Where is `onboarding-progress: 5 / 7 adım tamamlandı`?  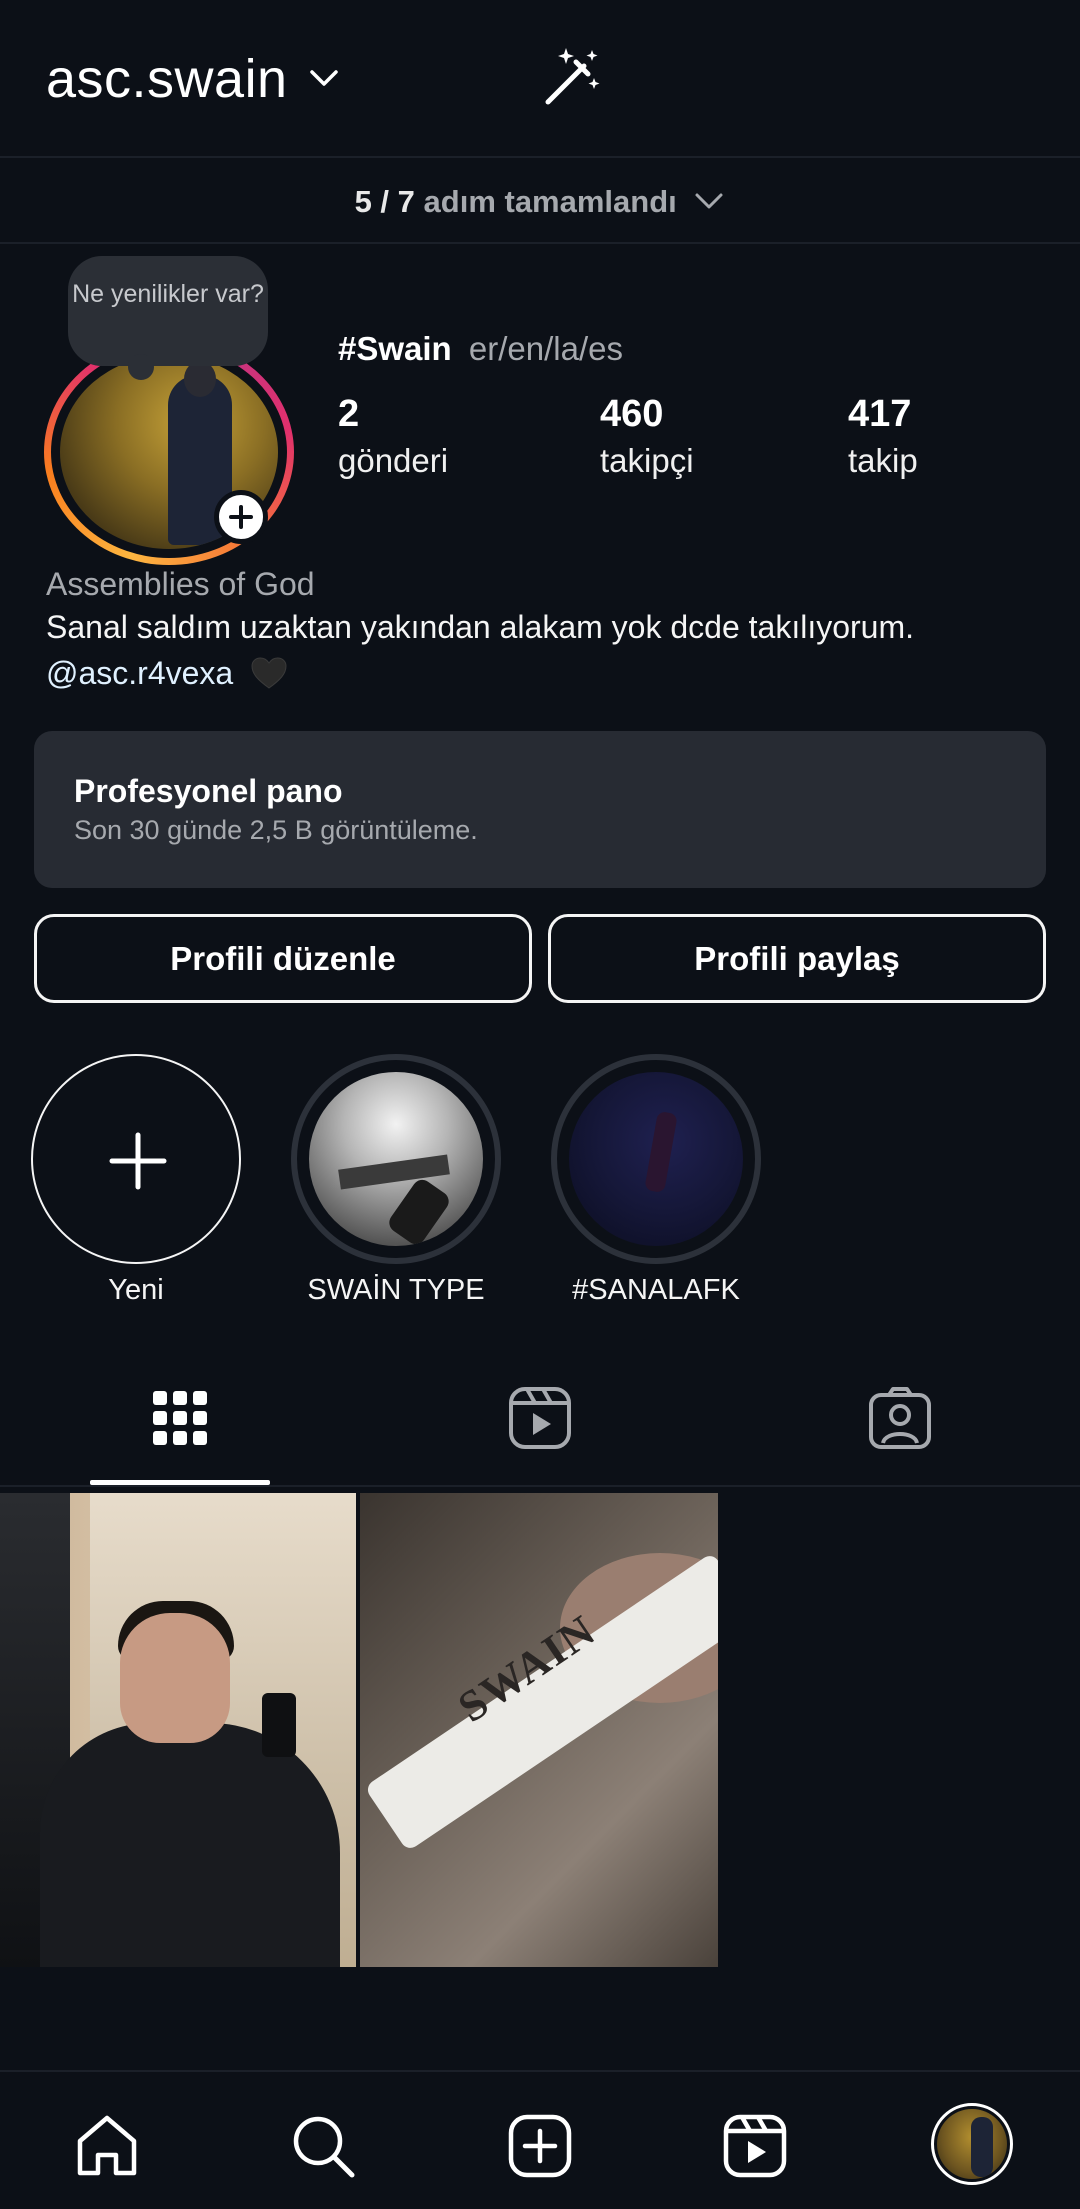 onboarding-progress: 5 / 7 adım tamamlandı is located at coordinates (540, 202).